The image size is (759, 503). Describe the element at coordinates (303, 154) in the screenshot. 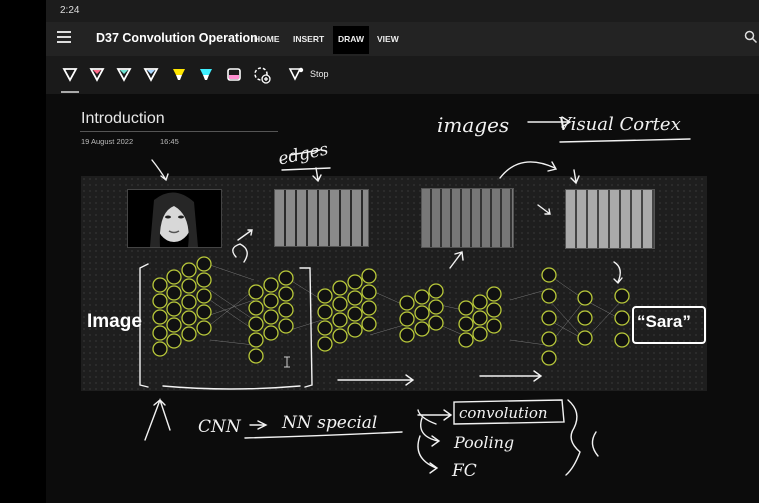

I see `ink-edges: edges` at that location.